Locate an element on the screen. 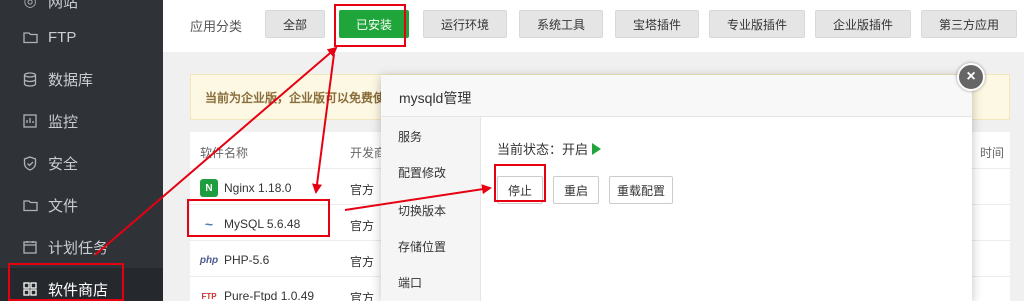 This screenshot has height=301, width=1024. dialog-menu-port: 端口 is located at coordinates (431, 281).